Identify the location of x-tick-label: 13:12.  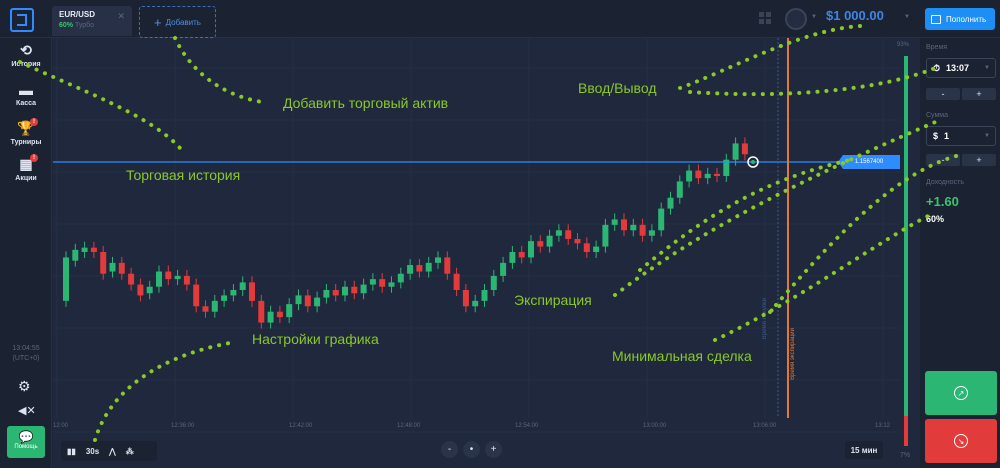
(883, 426).